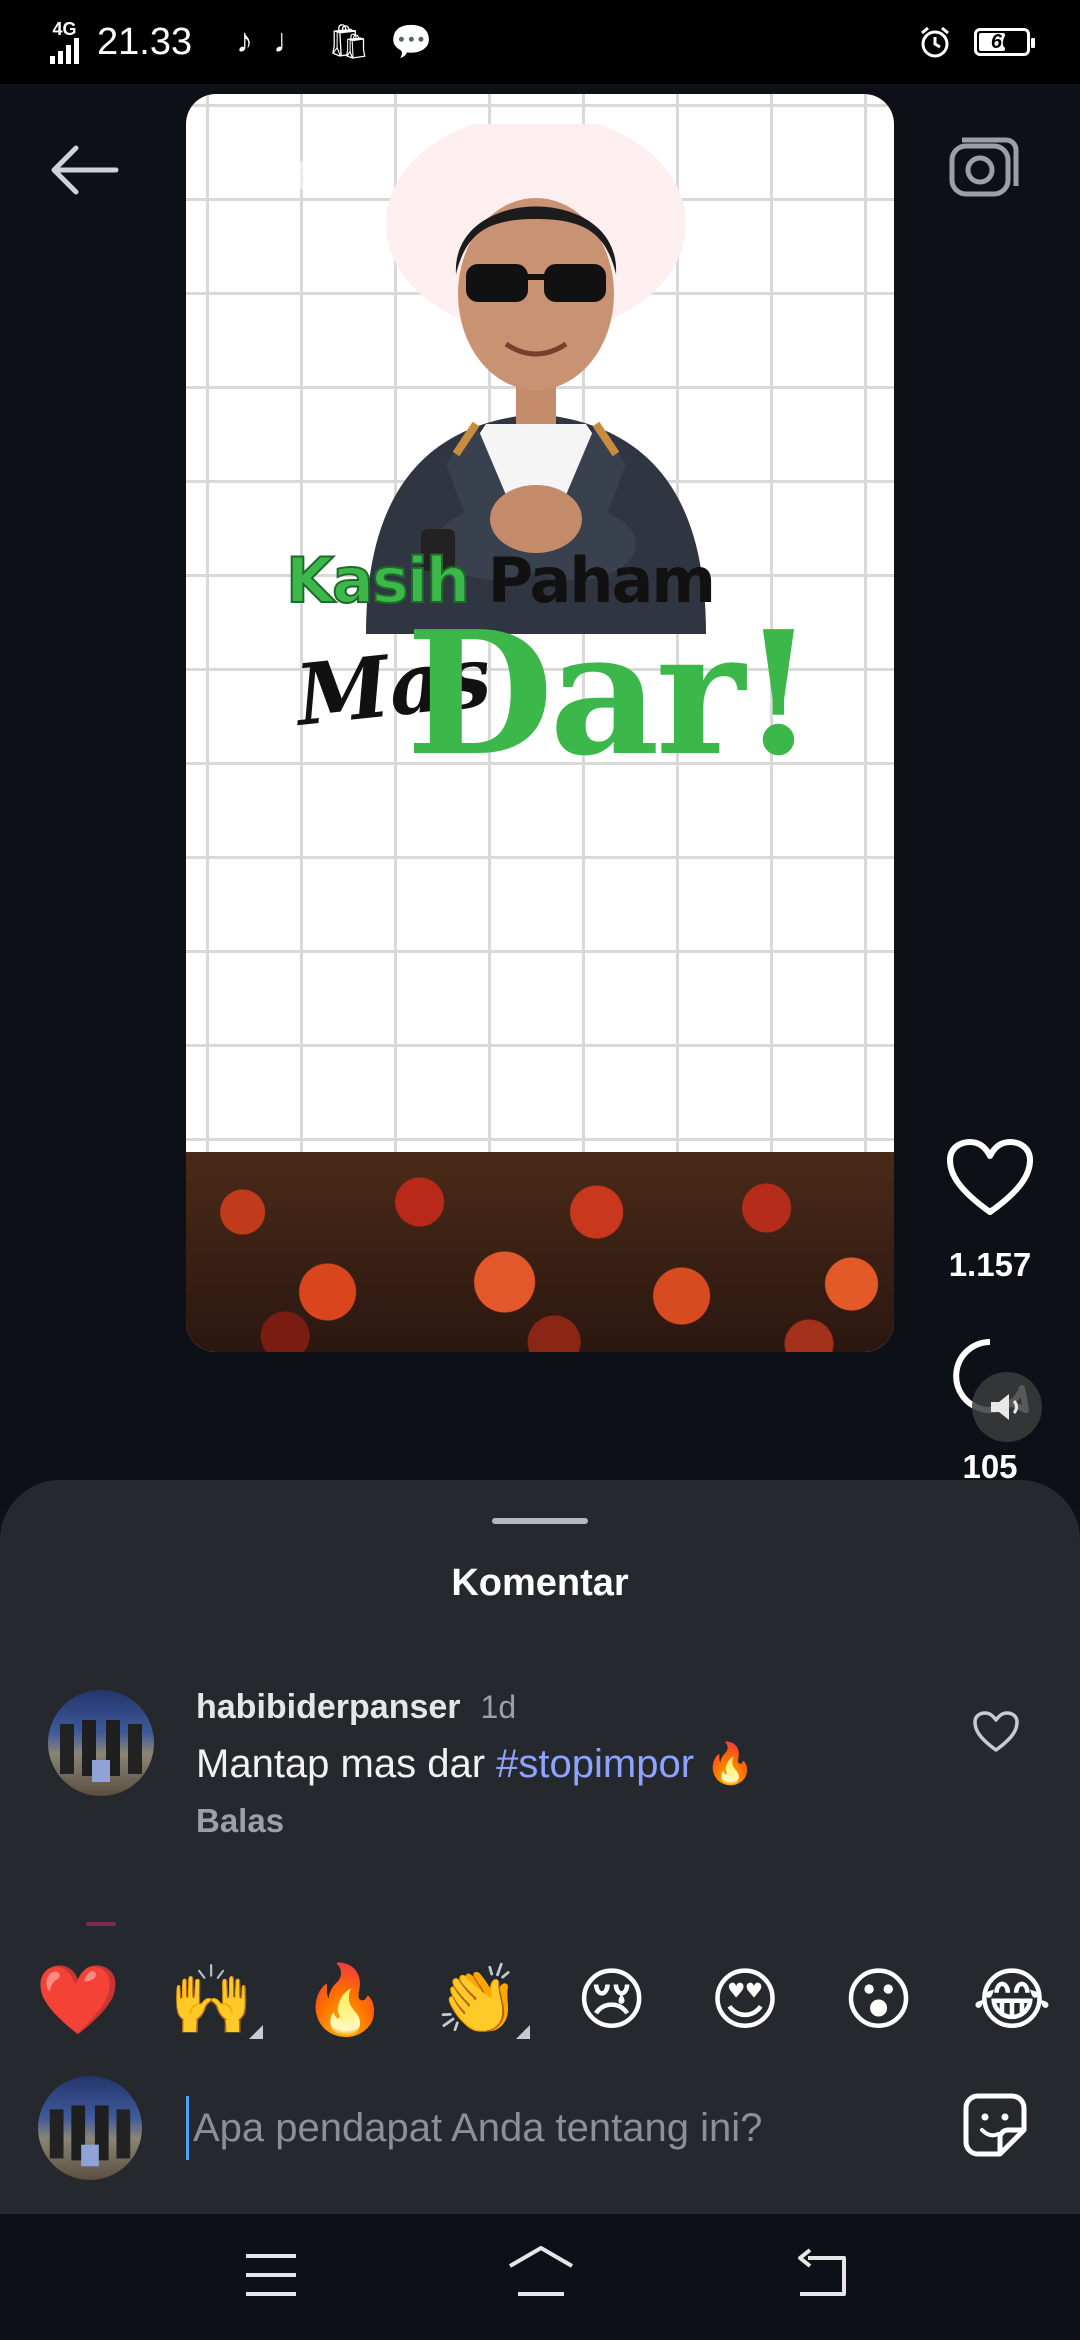 This screenshot has width=1080, height=2340. Describe the element at coordinates (724, 1764) in the screenshot. I see `comment-emoji: 🔥` at that location.